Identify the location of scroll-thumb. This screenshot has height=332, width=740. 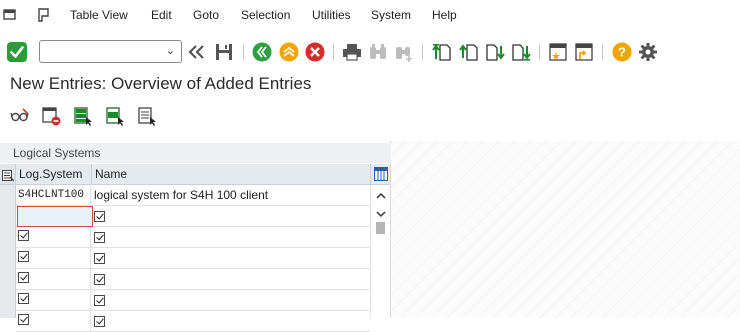
(380, 228).